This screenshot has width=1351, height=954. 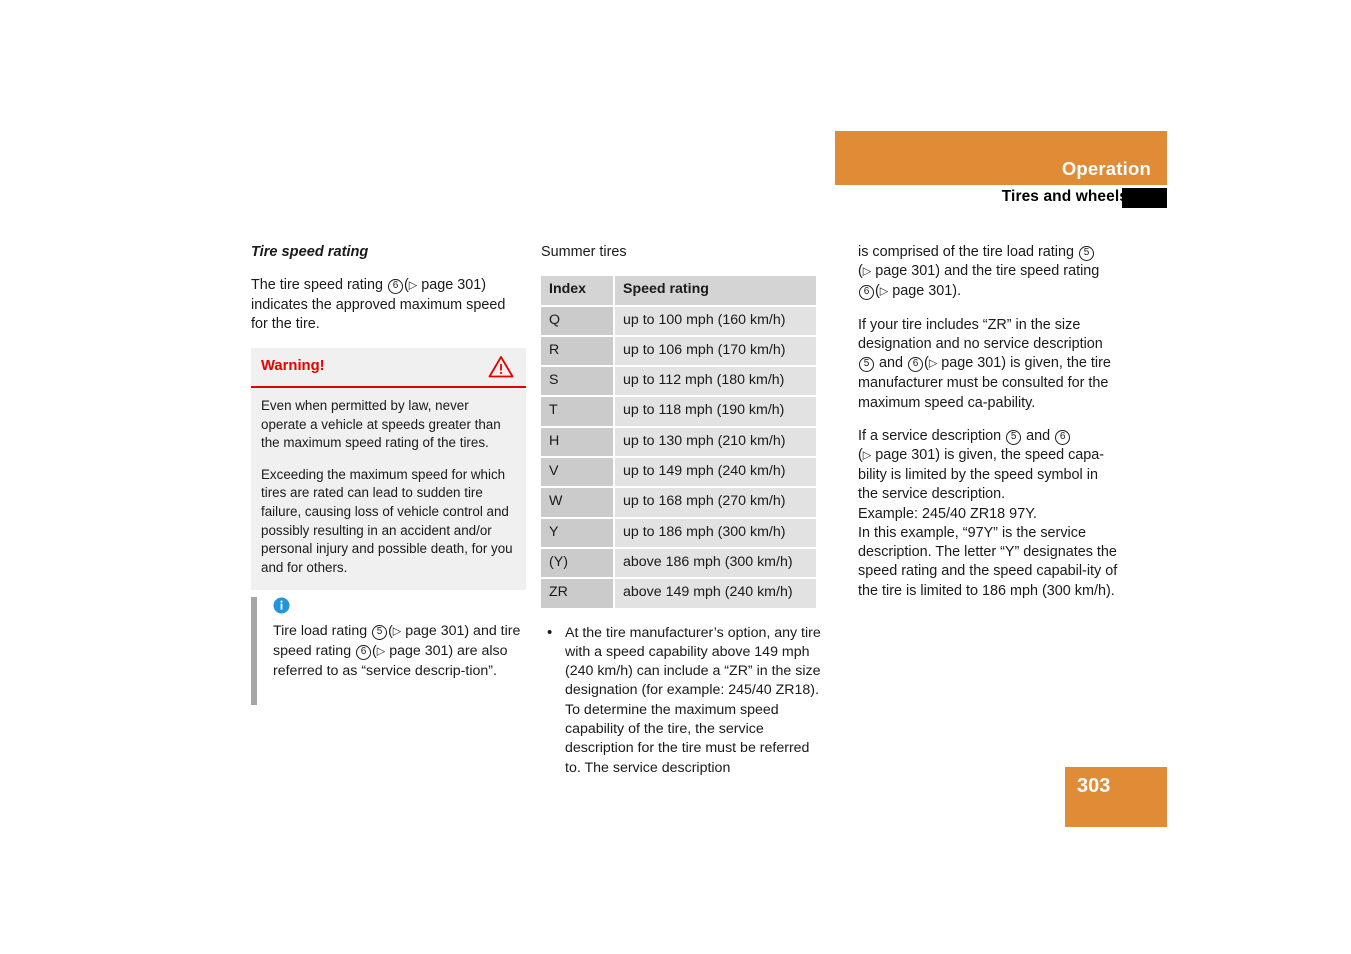 I want to click on table-row: Qup to 100 mph (160 km/h), so click(x=678, y=321).